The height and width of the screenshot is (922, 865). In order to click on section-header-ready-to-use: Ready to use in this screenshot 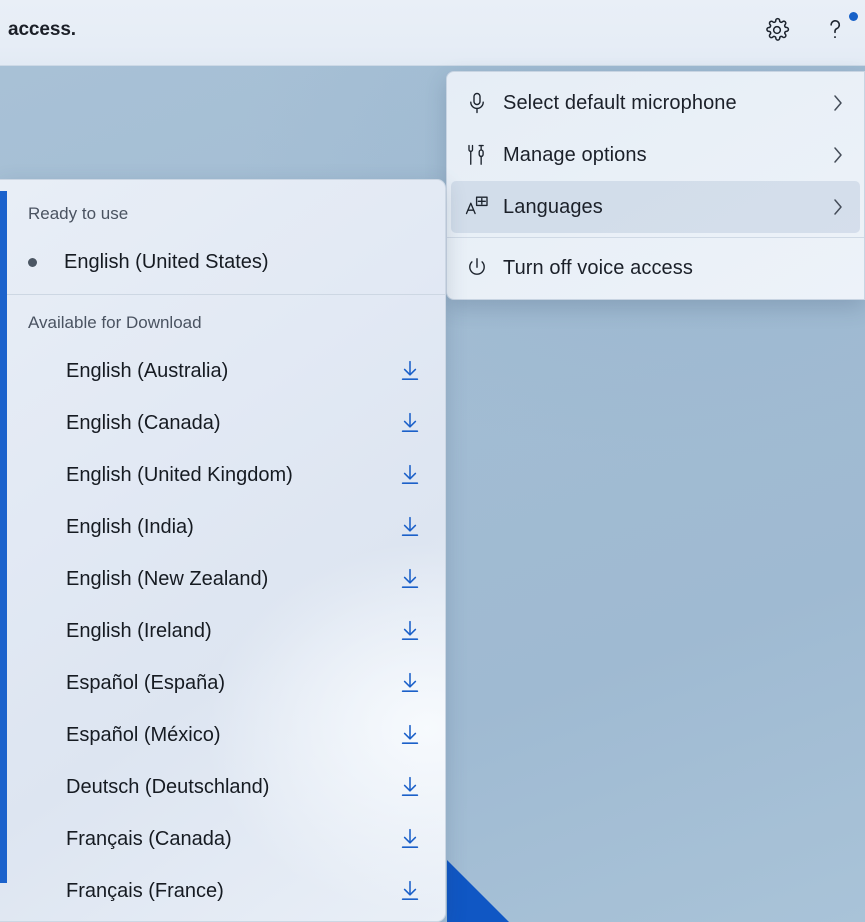, I will do `click(78, 213)`.